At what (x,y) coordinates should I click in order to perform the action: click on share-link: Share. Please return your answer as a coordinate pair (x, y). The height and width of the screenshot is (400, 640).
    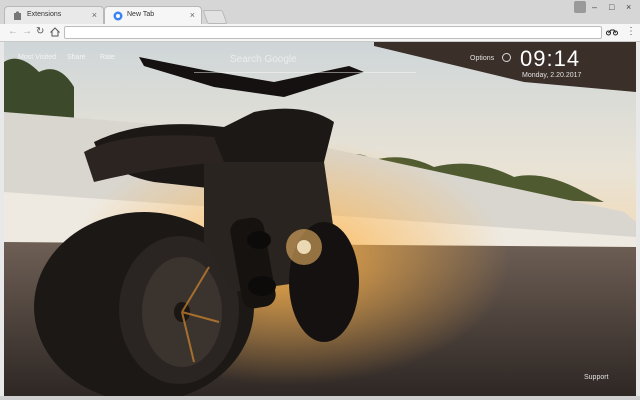
    Looking at the image, I should click on (76, 57).